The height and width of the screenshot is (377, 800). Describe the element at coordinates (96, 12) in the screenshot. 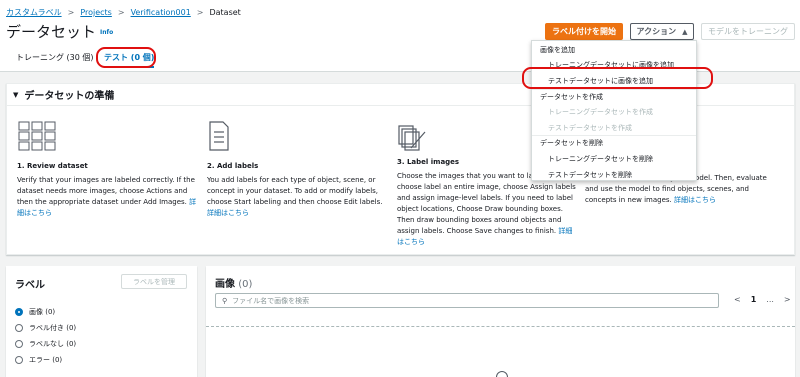

I see `breadcrumb-projects: Projects` at that location.